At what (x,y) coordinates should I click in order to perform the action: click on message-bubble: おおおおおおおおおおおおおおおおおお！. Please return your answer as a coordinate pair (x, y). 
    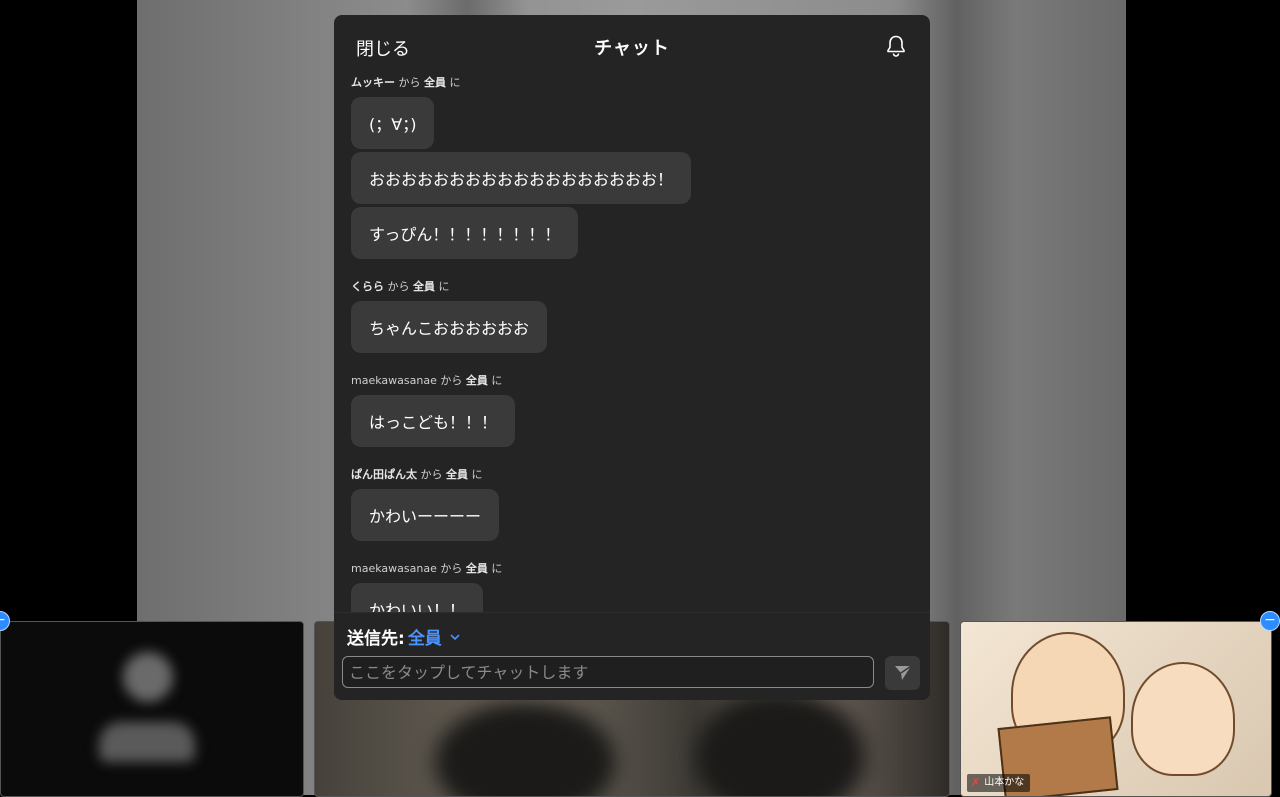
    Looking at the image, I should click on (521, 178).